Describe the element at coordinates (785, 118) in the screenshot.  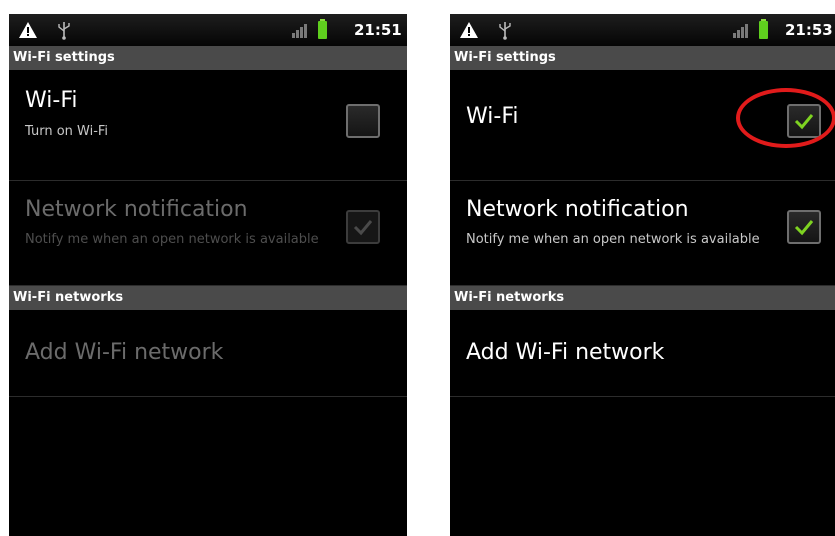
I see `highlight-circle-annotation` at that location.